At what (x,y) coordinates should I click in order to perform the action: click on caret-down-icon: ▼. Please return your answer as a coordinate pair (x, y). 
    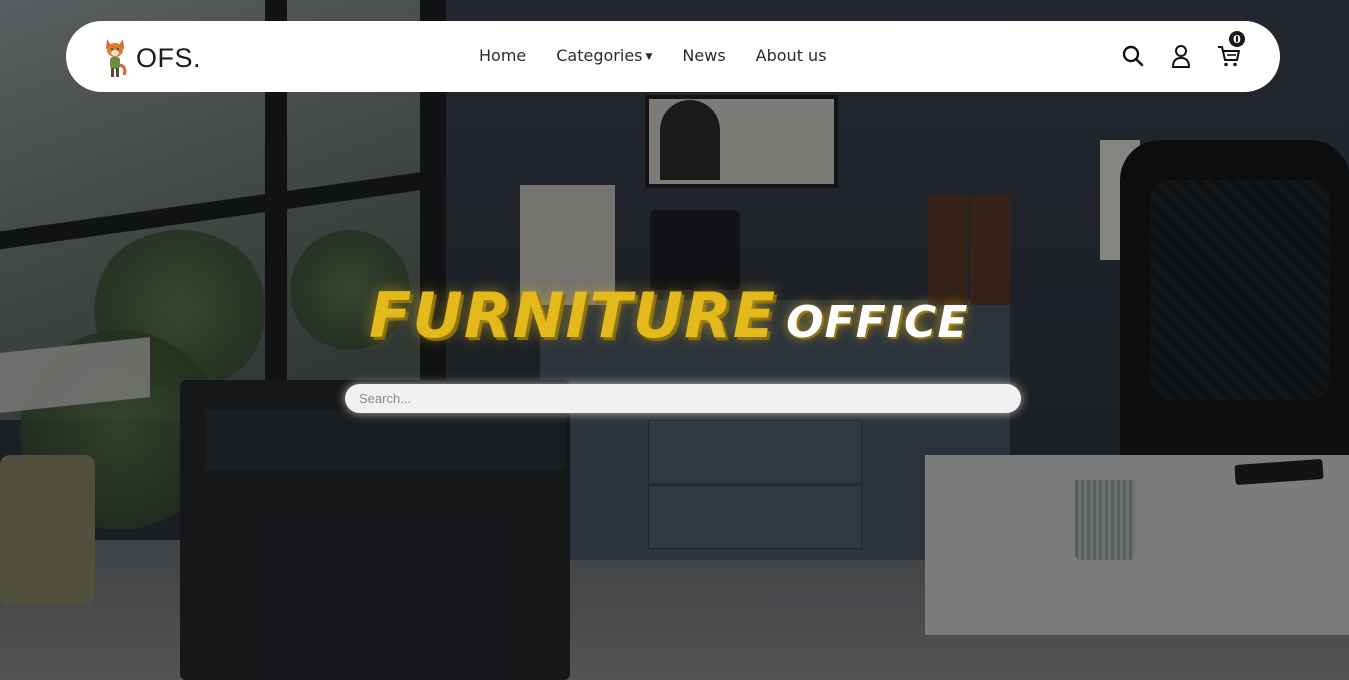
    Looking at the image, I should click on (649, 57).